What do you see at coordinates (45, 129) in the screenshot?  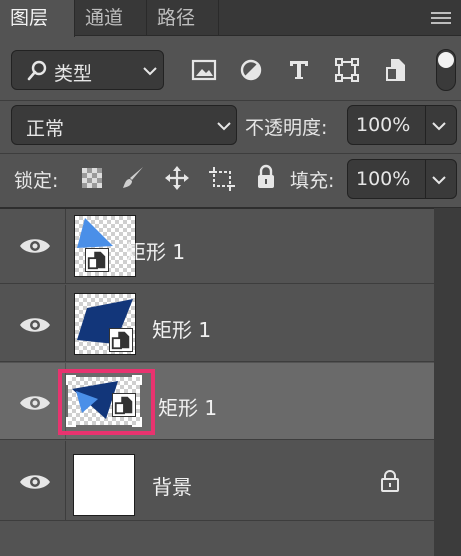 I see `blend-mode-value: 正常` at bounding box center [45, 129].